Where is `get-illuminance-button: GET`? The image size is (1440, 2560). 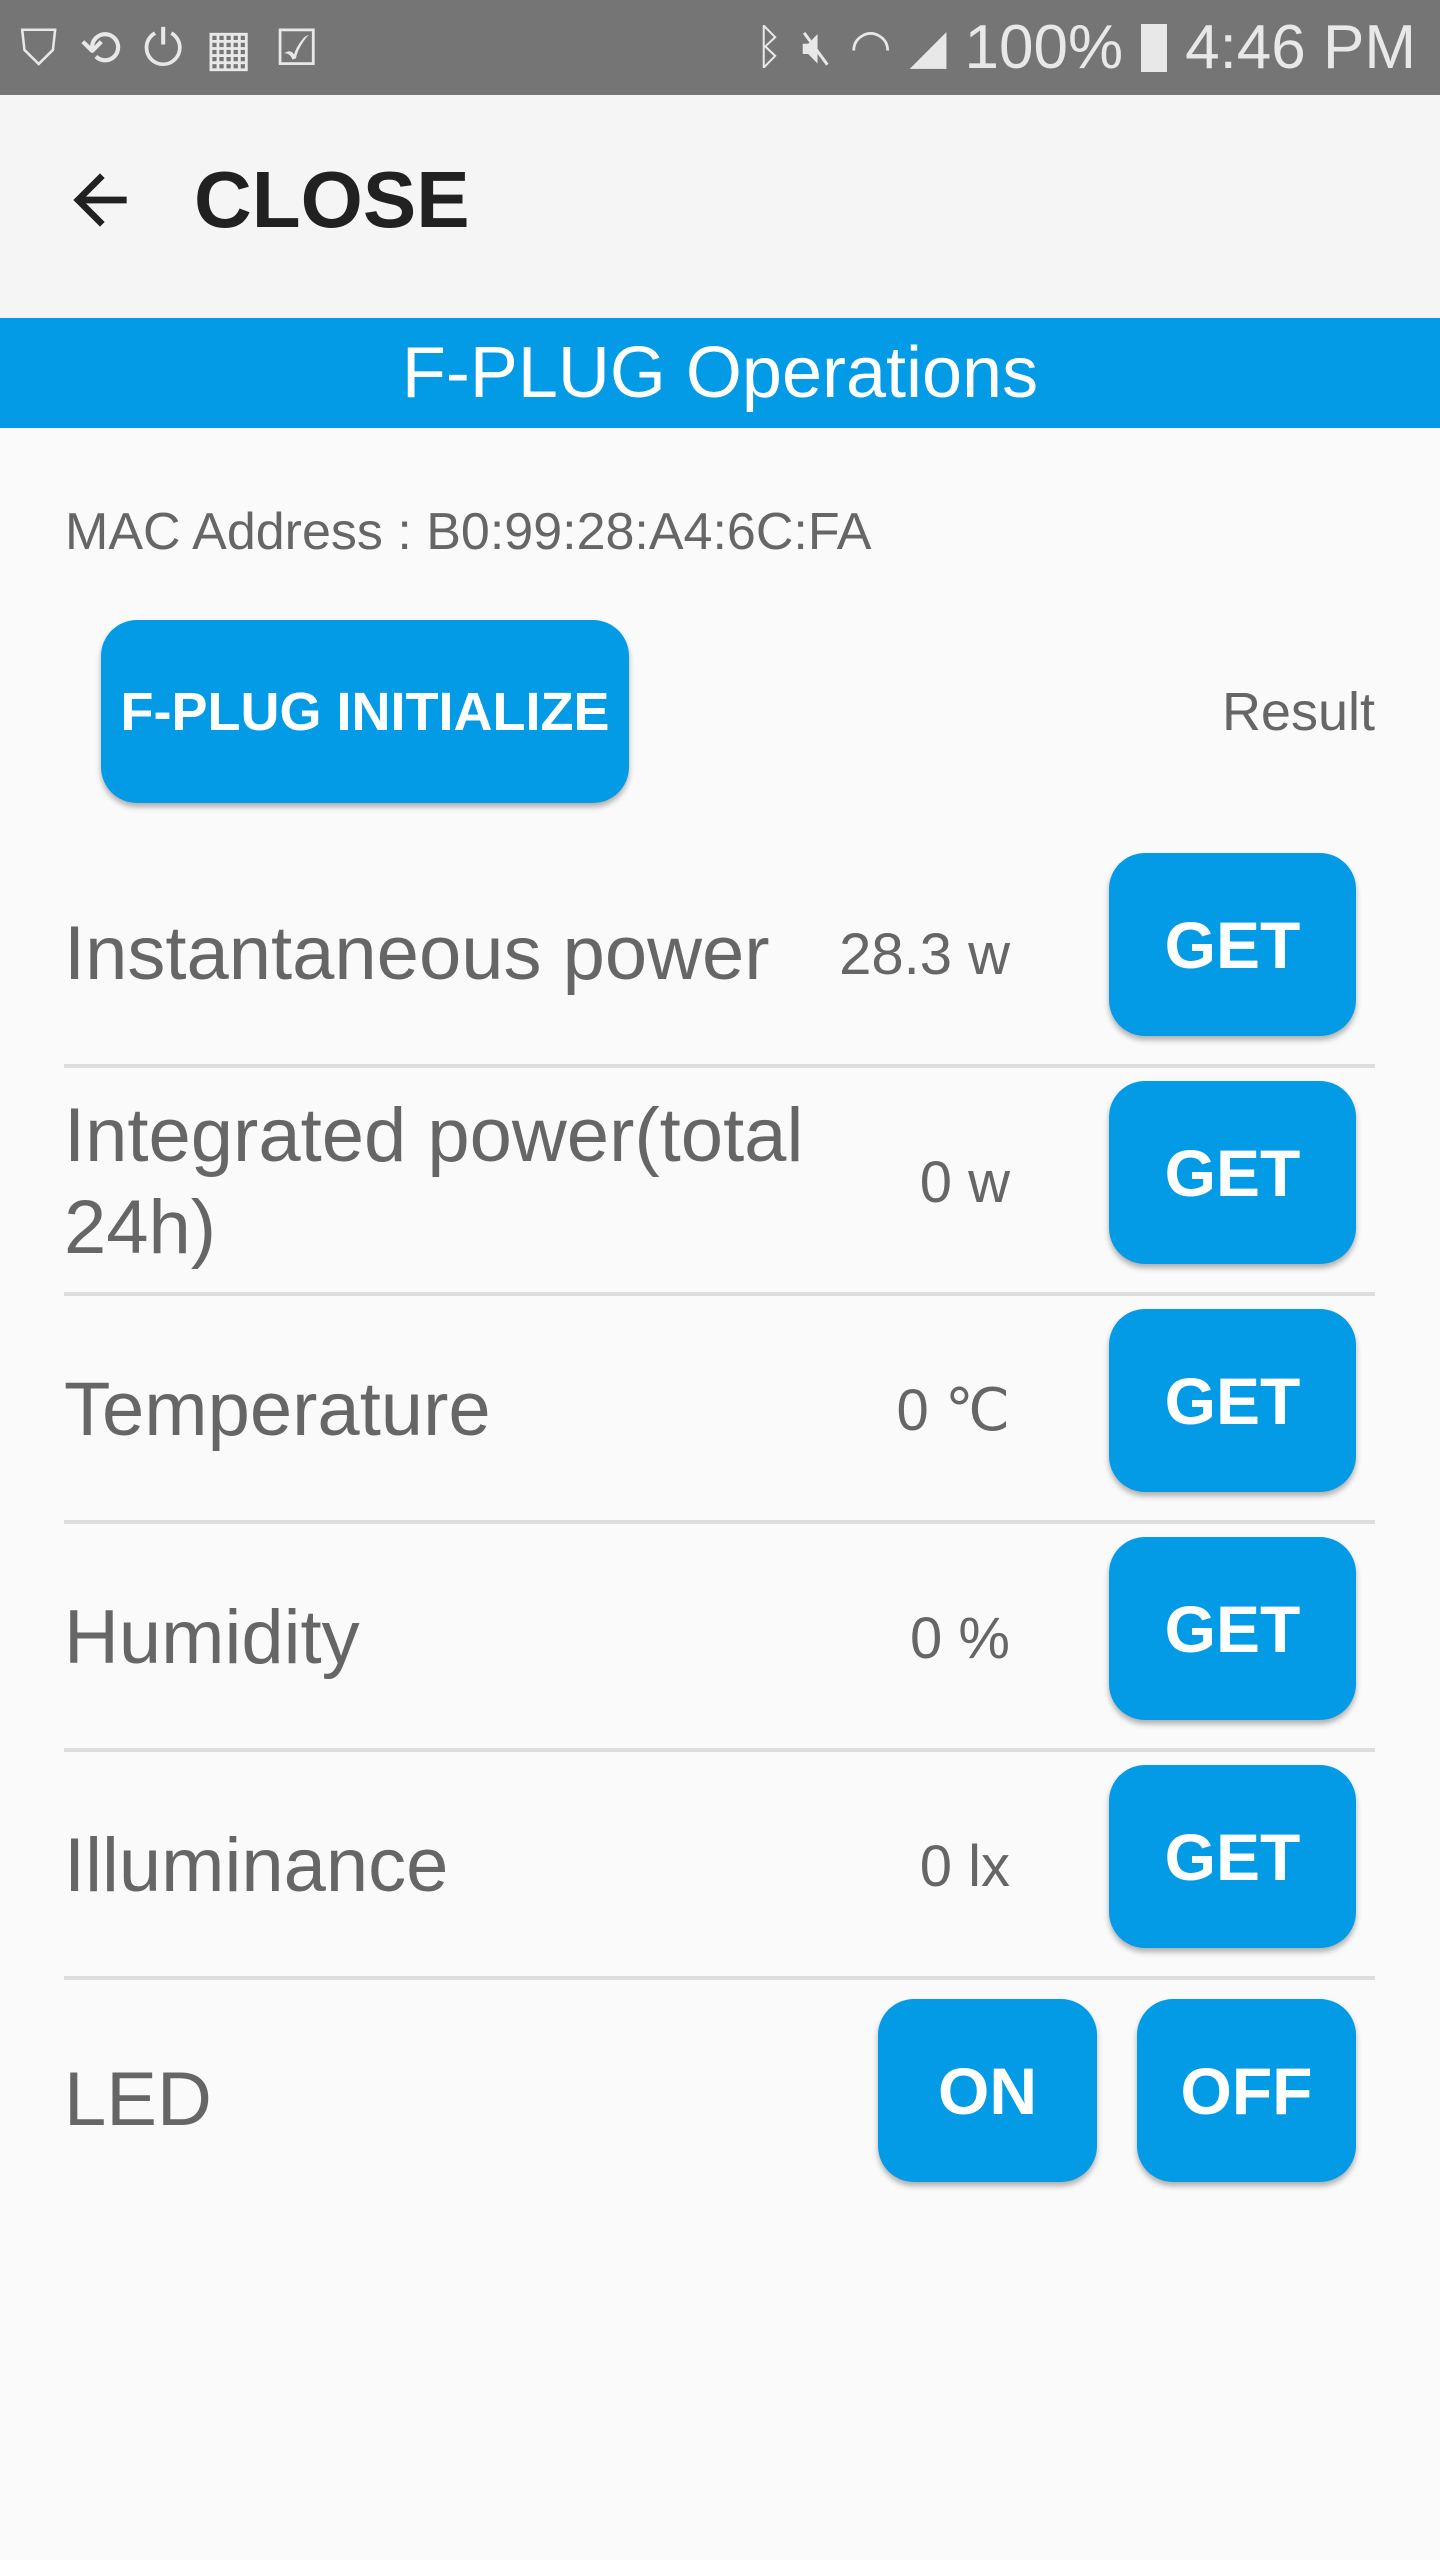 get-illuminance-button: GET is located at coordinates (1232, 1856).